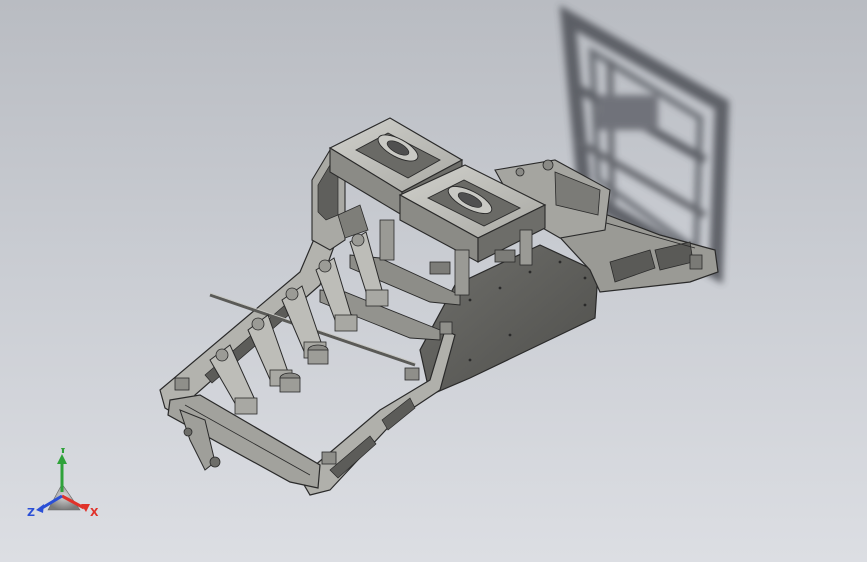 Image resolution: width=867 pixels, height=562 pixels. What do you see at coordinates (94, 512) in the screenshot?
I see `x-axis-label: X` at bounding box center [94, 512].